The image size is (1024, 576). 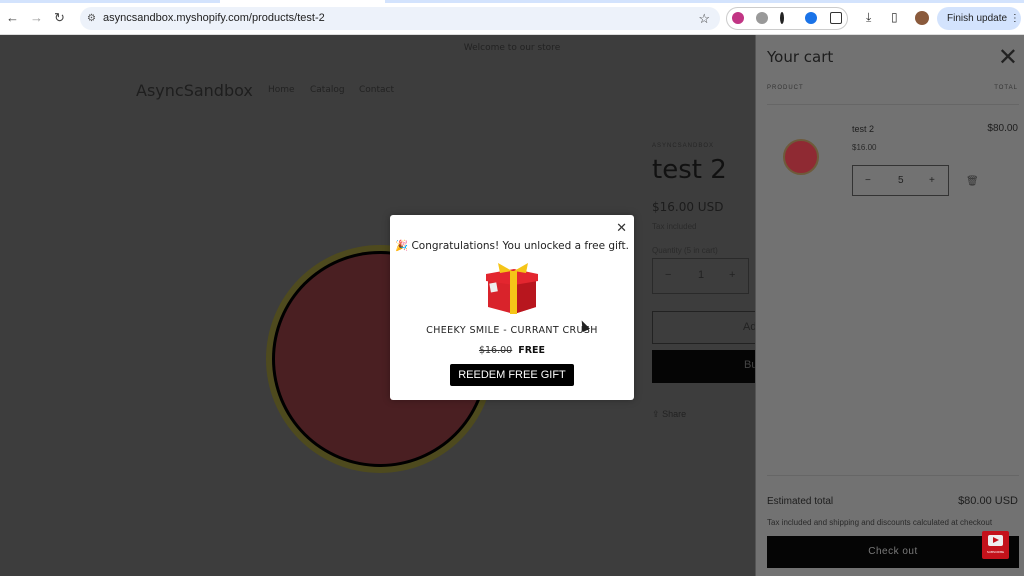 I want to click on nav-contact: Contact, so click(x=376, y=90).